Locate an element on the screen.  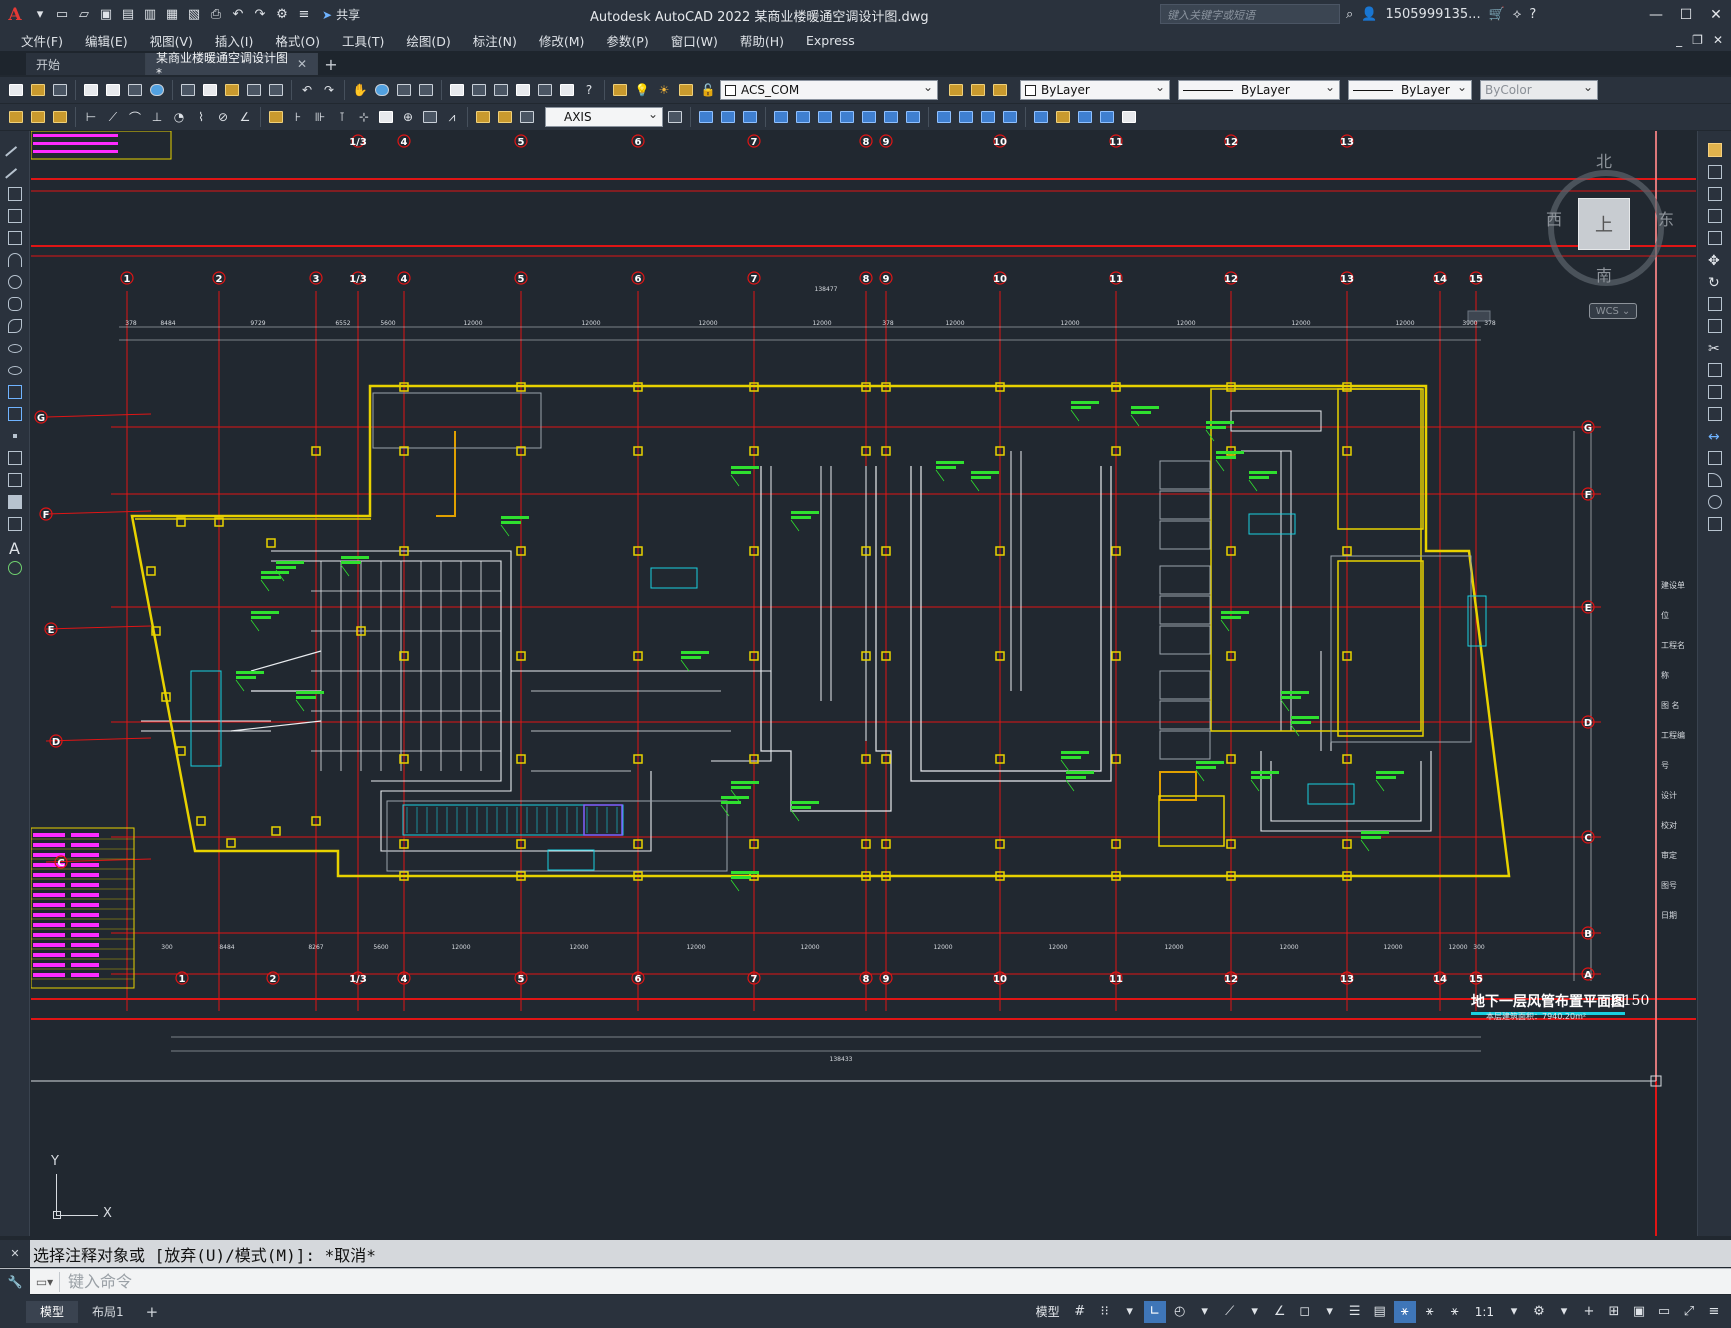
object-snap-icon: ◻ is located at coordinates (1305, 1312).